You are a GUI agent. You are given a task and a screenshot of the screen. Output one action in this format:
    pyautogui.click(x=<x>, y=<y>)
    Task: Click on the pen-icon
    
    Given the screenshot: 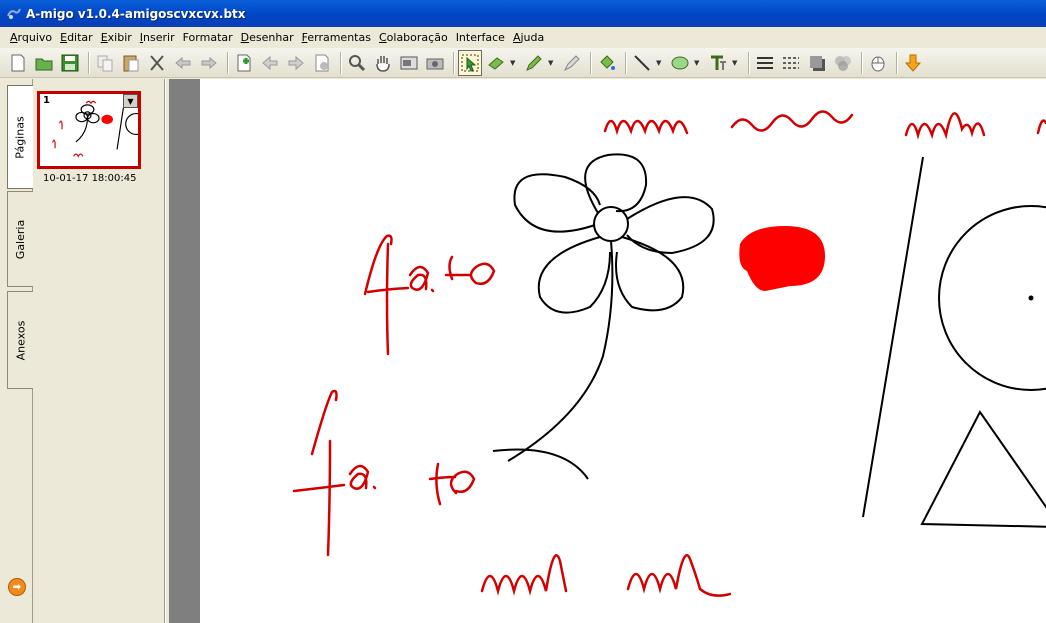 What is the action you would take?
    pyautogui.click(x=534, y=63)
    